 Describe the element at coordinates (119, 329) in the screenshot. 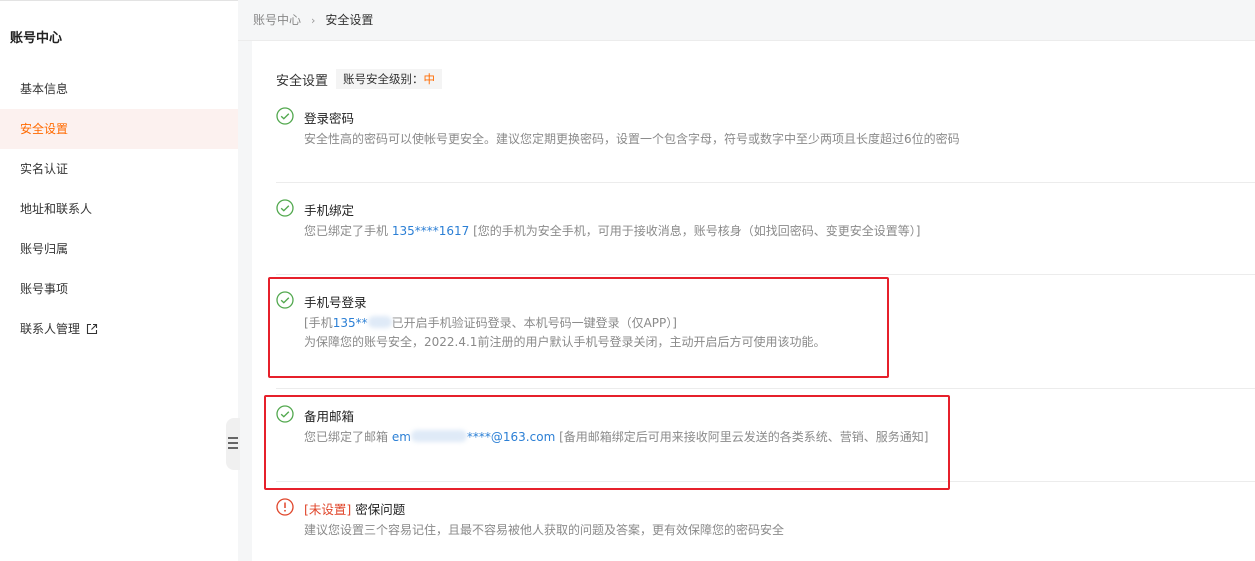

I see `sidebar-item-contact-management: 联系人管理` at that location.